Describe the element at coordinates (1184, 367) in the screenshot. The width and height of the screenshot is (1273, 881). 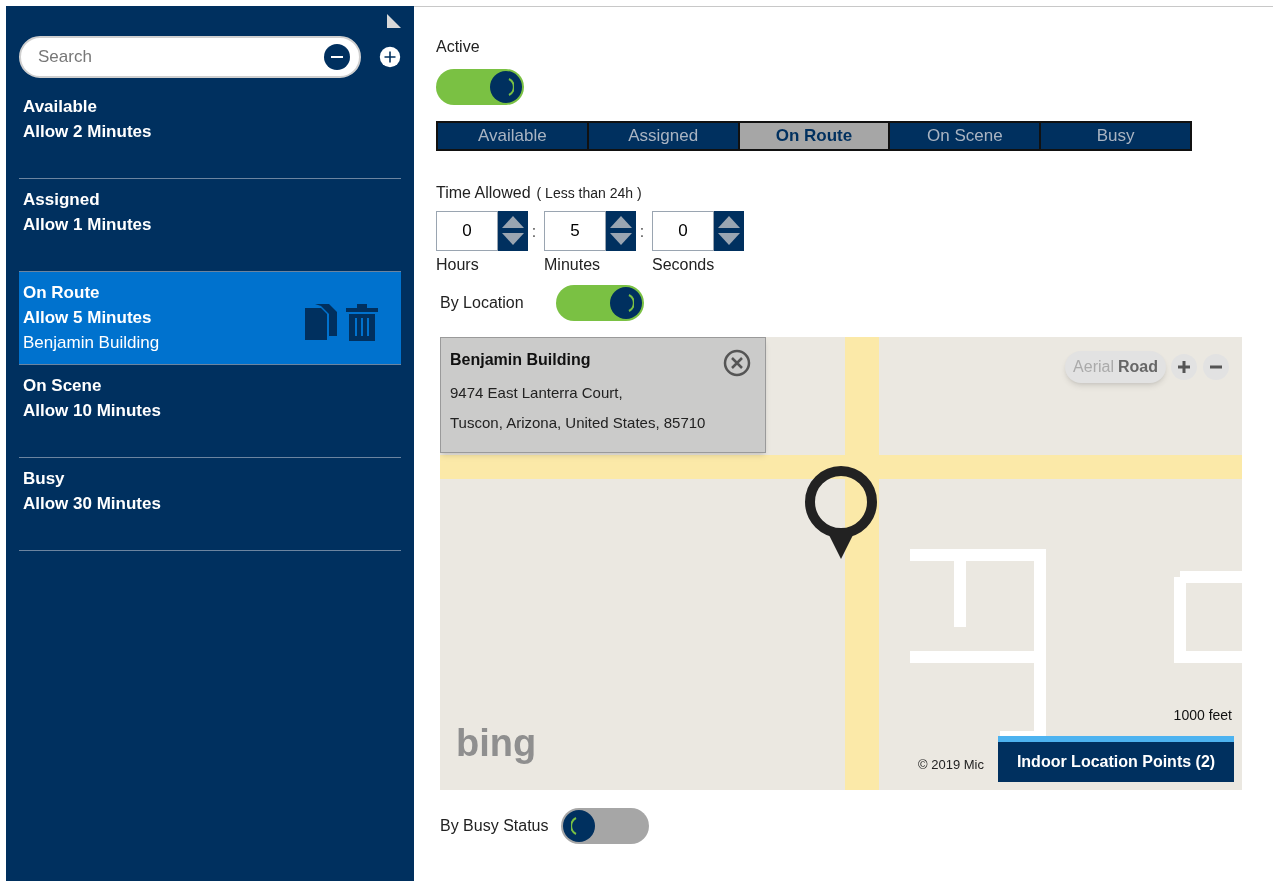
I see `zoom-in-icon` at that location.